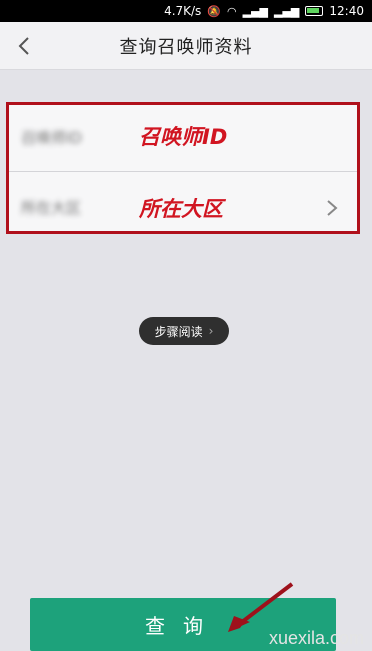 The image size is (372, 651). I want to click on summoner-id-row: 召唤师ID 召唤师ID, so click(183, 138).